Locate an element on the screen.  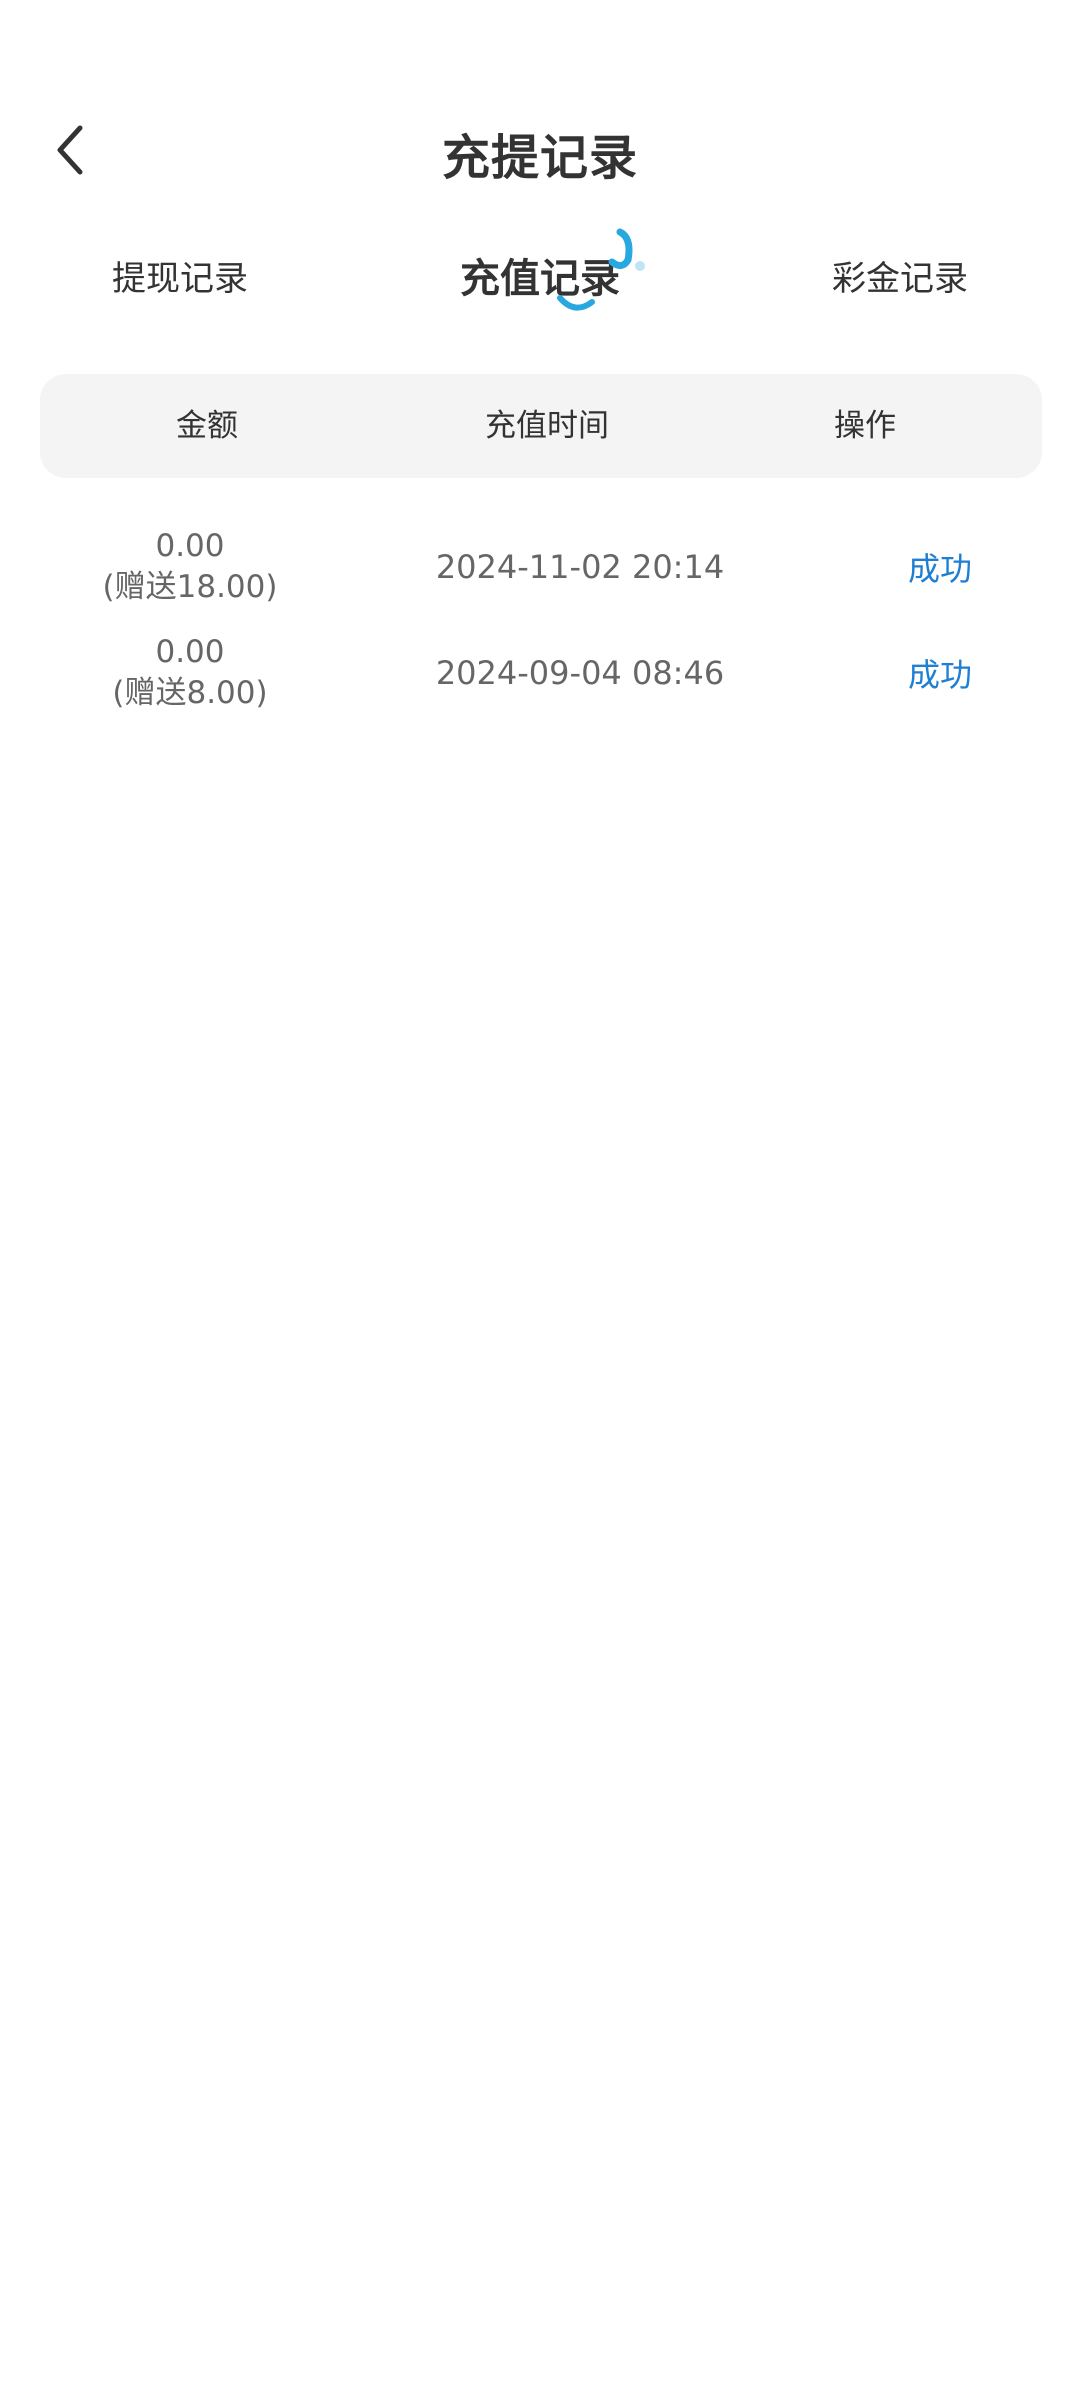
tab-bonus-records: 彩金记录 is located at coordinates (900, 275).